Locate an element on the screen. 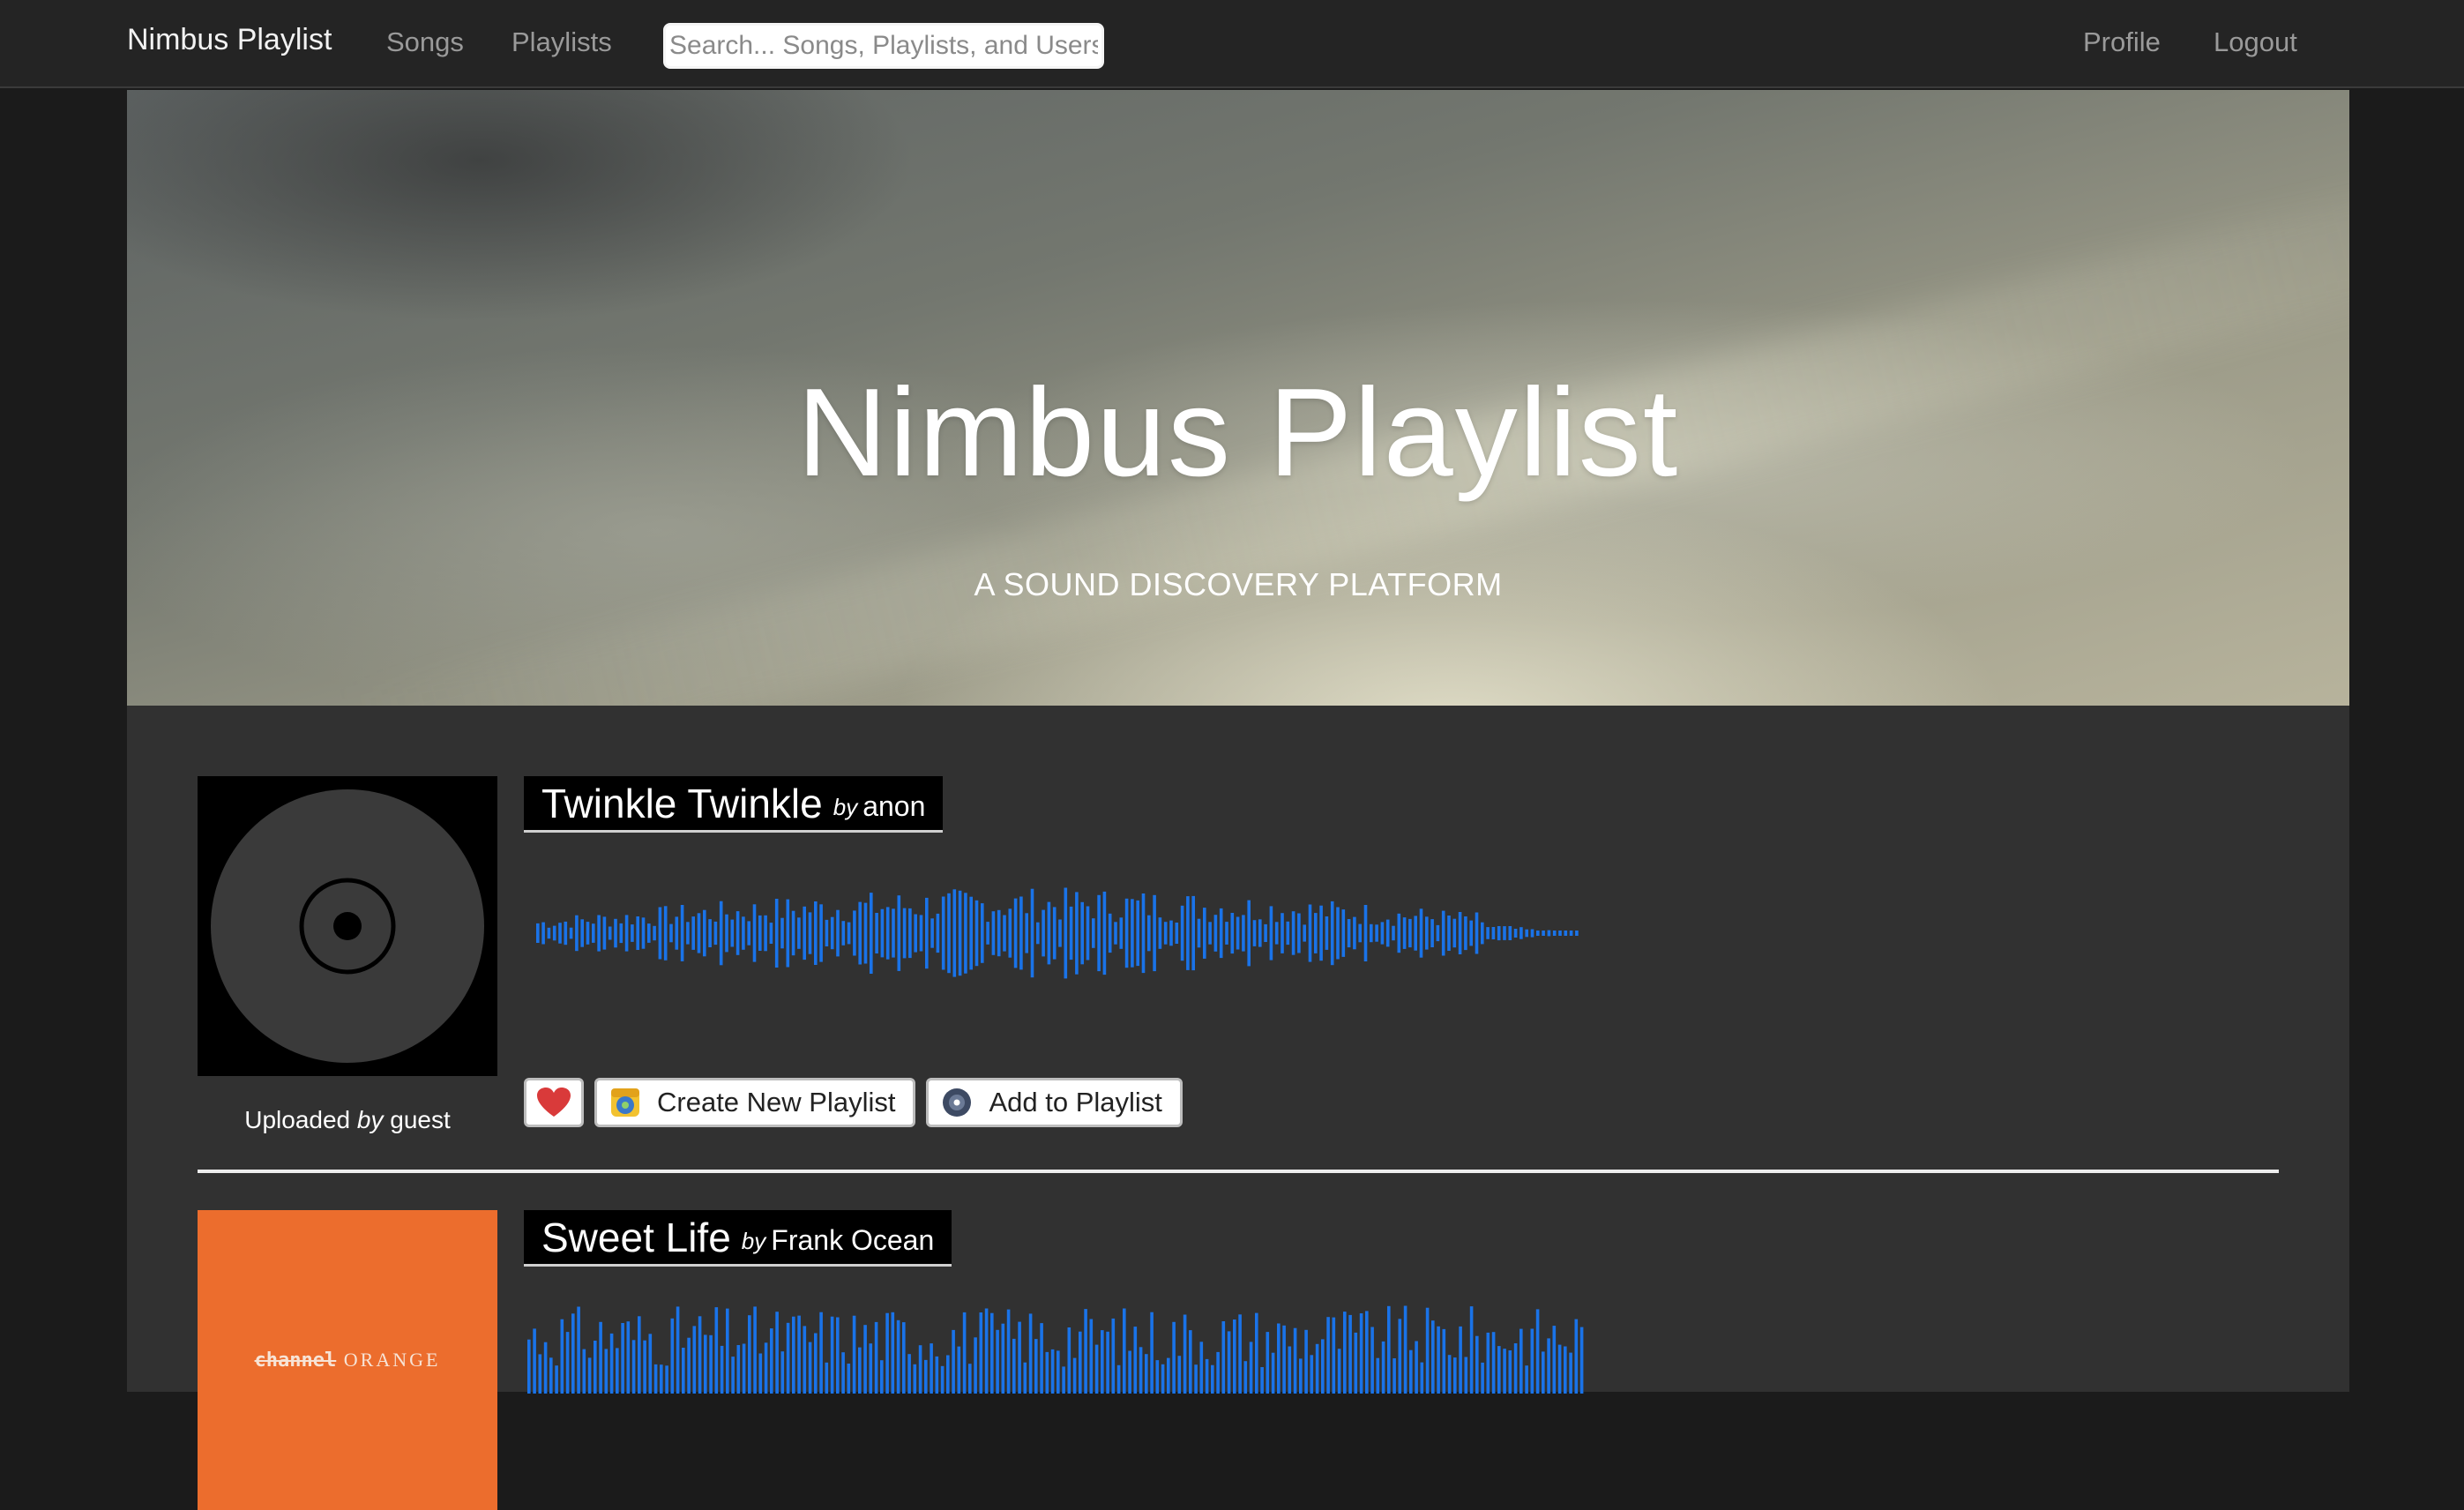  song-title-box: Twinkle Twinkle by anon is located at coordinates (734, 804).